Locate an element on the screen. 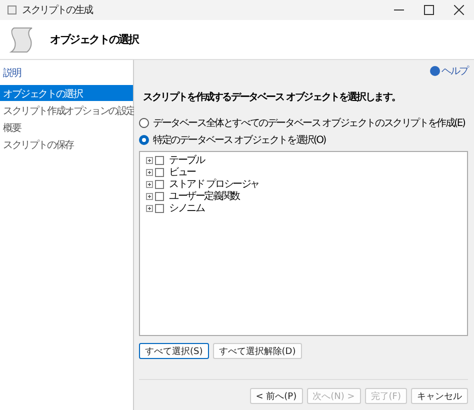 Image resolution: width=474 pixels, height=410 pixels. tree-item: テーブル is located at coordinates (186, 160).